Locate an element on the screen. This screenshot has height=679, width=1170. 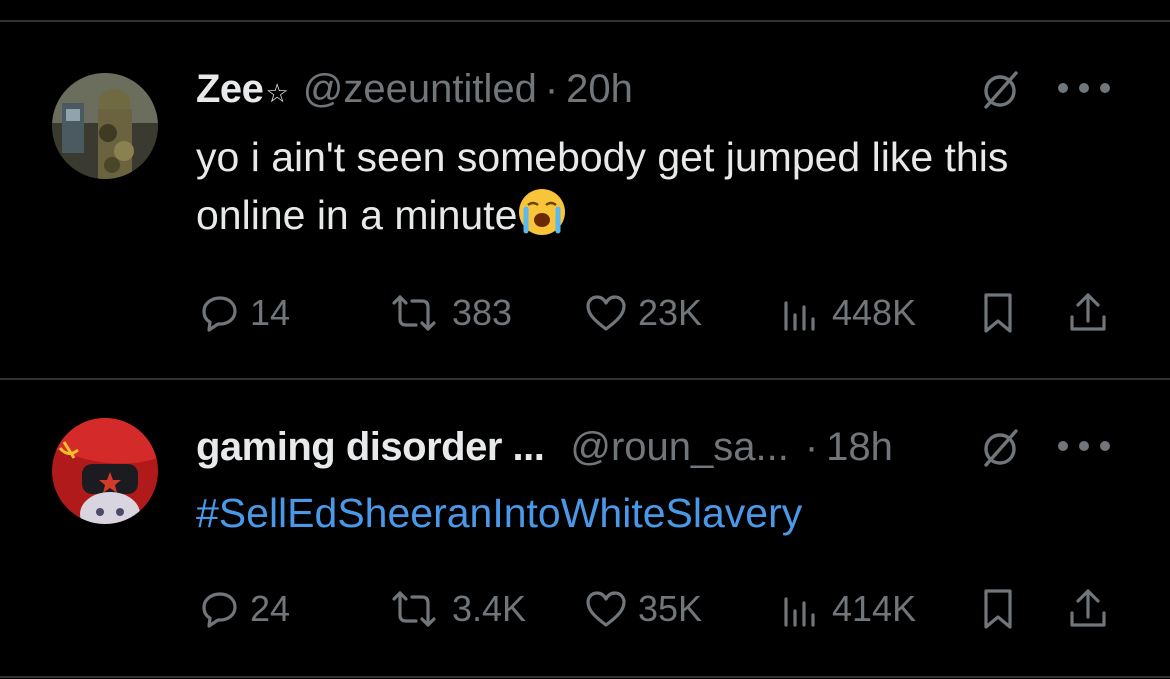
verified-star-icon: ☆ is located at coordinates (277, 92).